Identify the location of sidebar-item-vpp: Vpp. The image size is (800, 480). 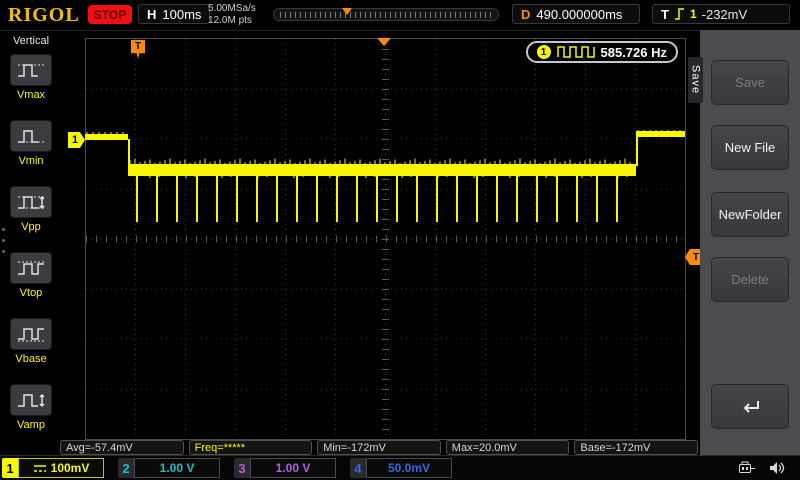
(31, 214).